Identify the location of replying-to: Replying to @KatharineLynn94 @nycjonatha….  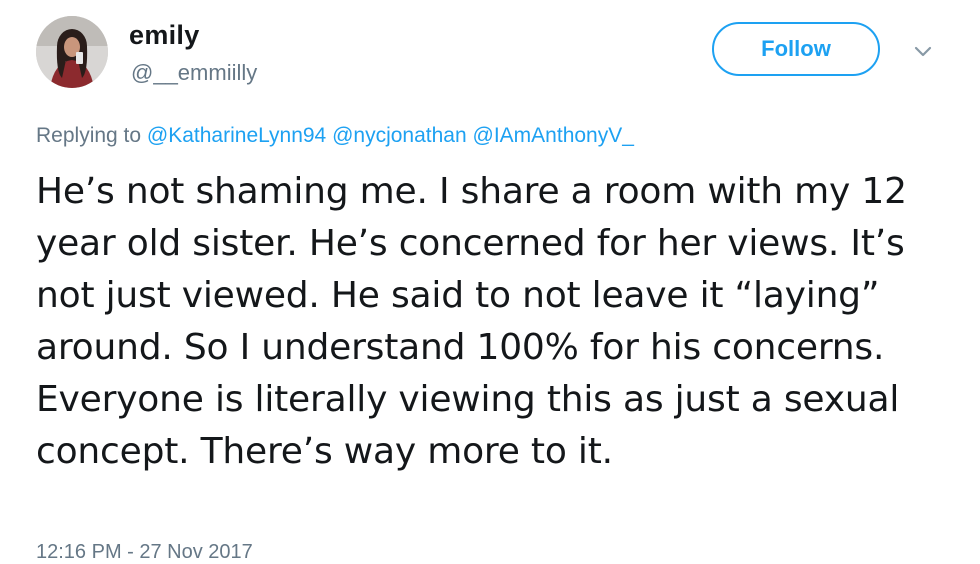
(335, 136).